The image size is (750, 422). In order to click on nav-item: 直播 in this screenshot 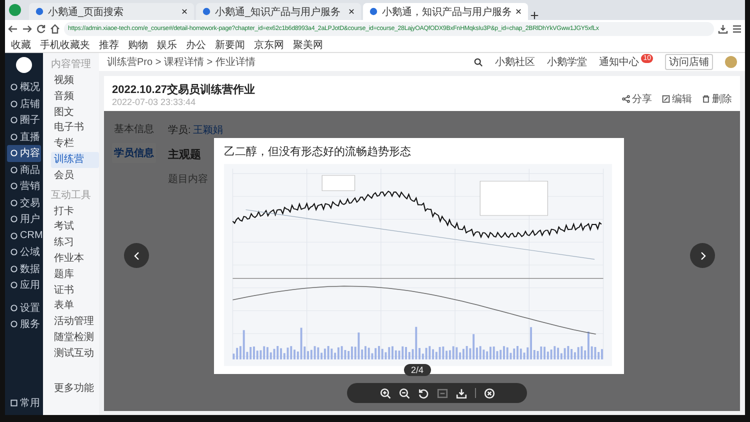, I will do `click(24, 136)`.